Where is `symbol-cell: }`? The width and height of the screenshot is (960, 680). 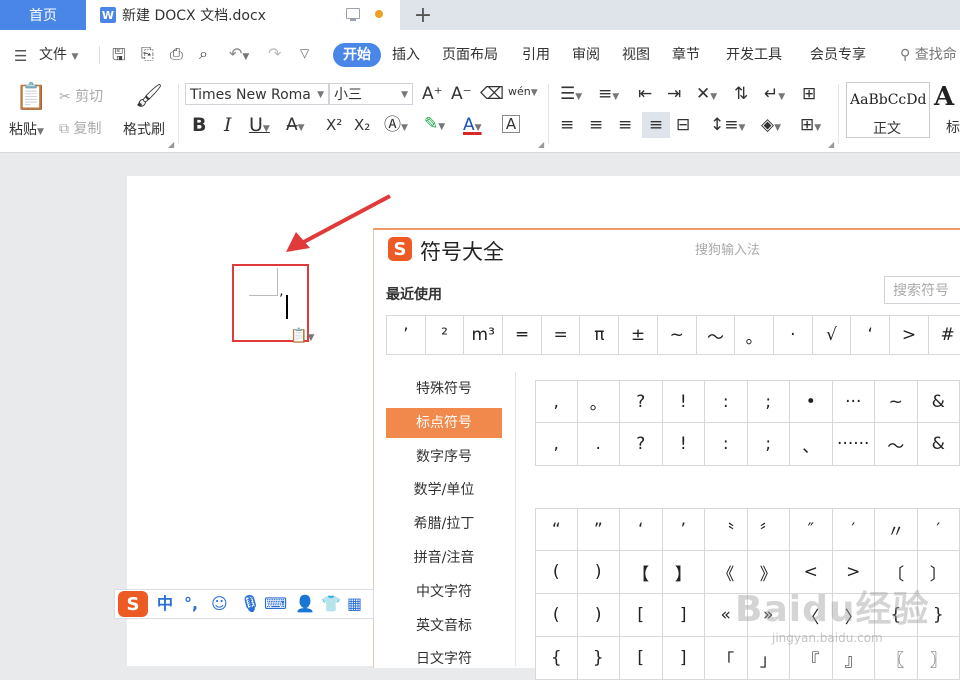
symbol-cell: } is located at coordinates (599, 658).